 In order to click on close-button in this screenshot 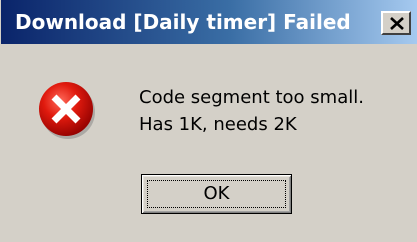, I will do `click(396, 23)`.